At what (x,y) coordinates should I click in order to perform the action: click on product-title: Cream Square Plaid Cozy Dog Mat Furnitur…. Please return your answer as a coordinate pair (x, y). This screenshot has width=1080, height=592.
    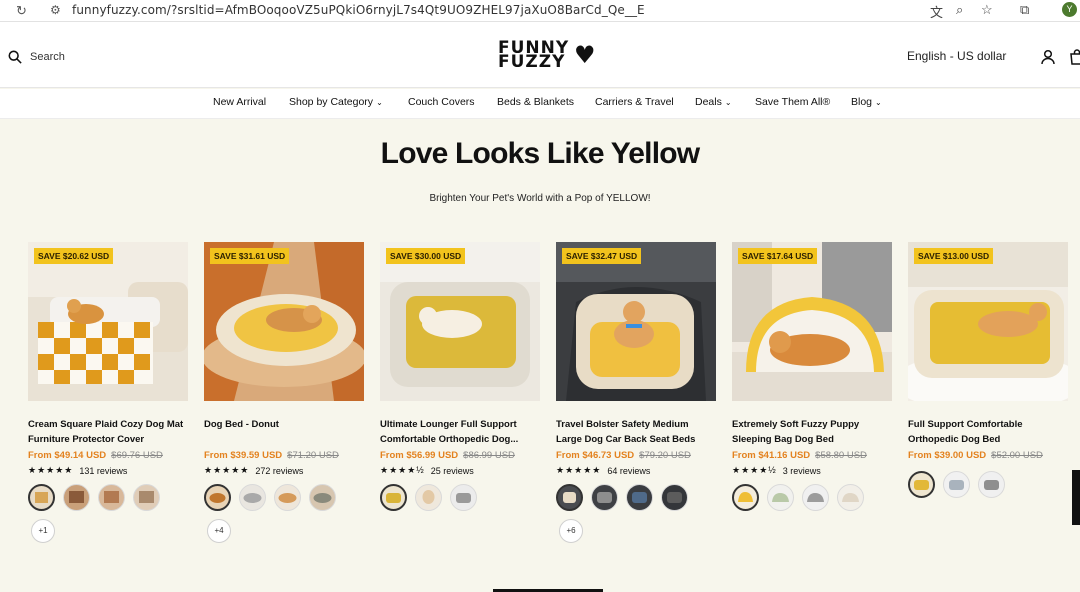
    Looking at the image, I should click on (108, 432).